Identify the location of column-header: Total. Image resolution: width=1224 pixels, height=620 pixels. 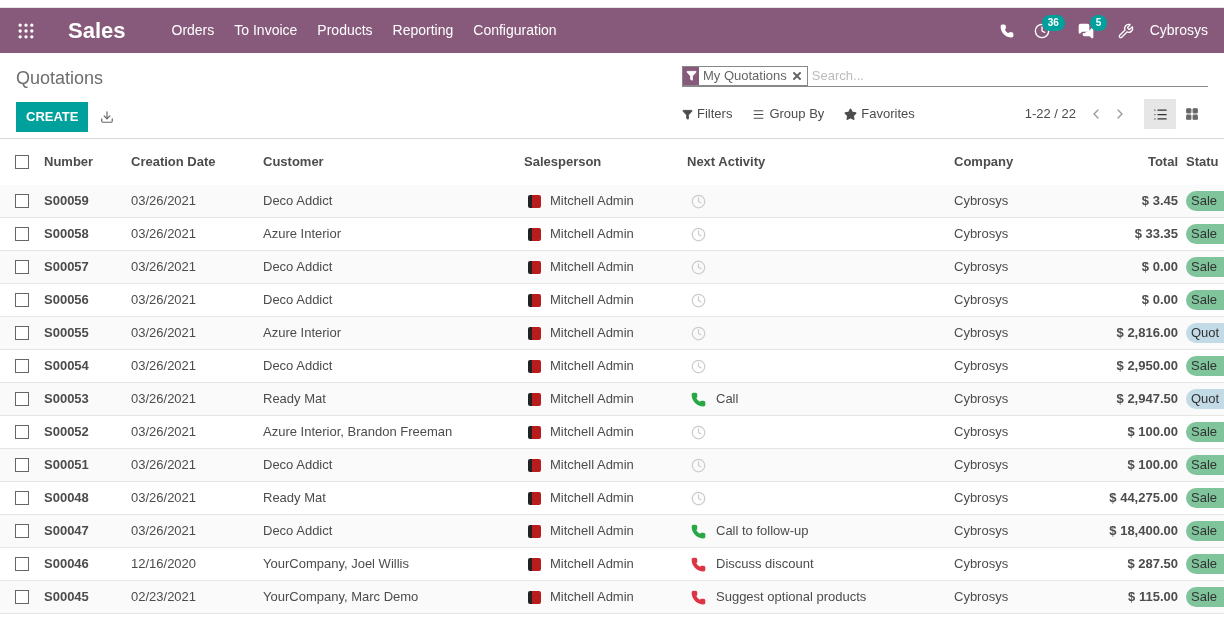
(1130, 162).